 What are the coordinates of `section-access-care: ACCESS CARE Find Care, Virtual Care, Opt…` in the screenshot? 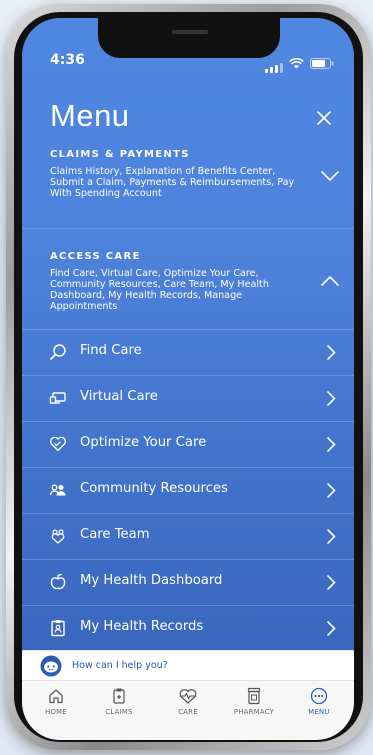 It's located at (188, 287).